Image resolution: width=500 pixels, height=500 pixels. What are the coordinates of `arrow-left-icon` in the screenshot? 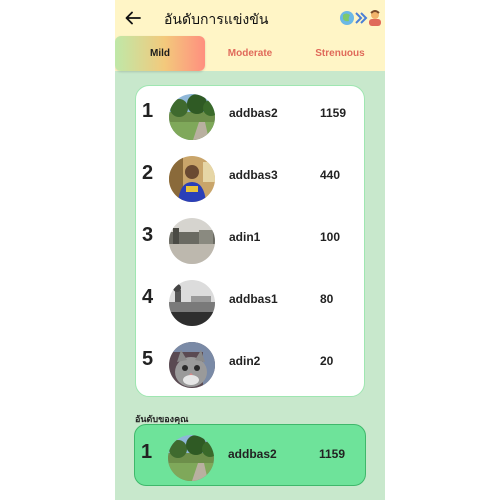 It's located at (133, 18).